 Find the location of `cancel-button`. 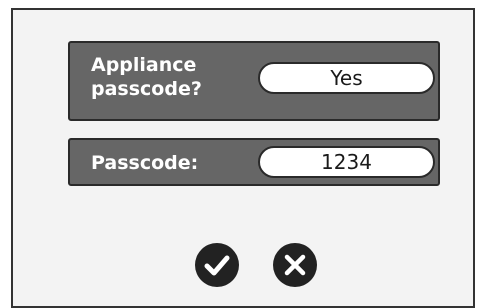

cancel-button is located at coordinates (295, 265).